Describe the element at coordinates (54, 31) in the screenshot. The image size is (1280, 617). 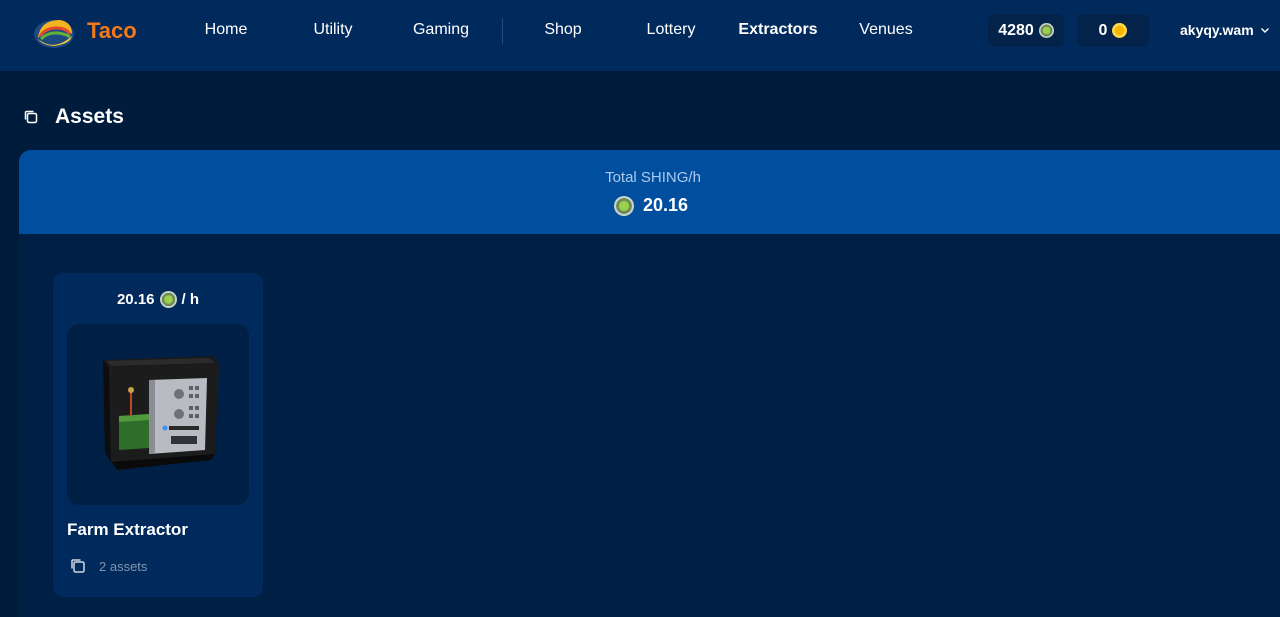
I see `taco-logo-icon` at that location.